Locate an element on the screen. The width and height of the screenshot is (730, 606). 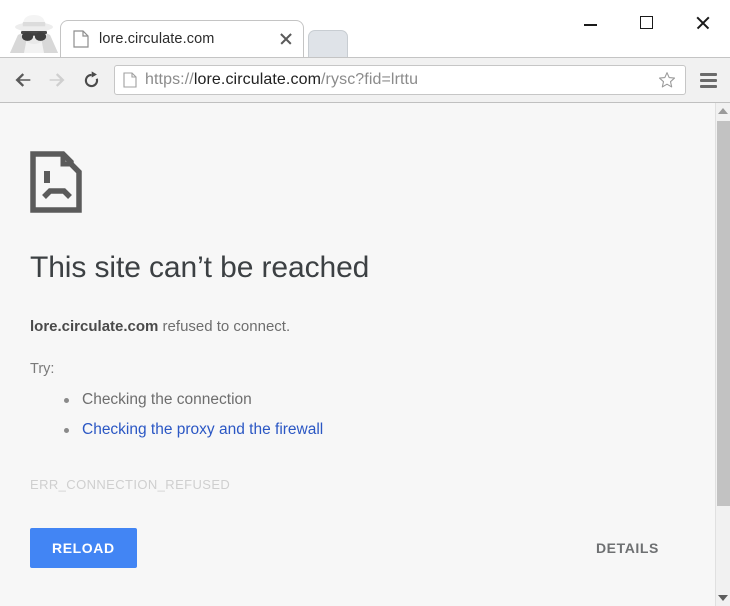
url-scheme: https:// is located at coordinates (169, 79).